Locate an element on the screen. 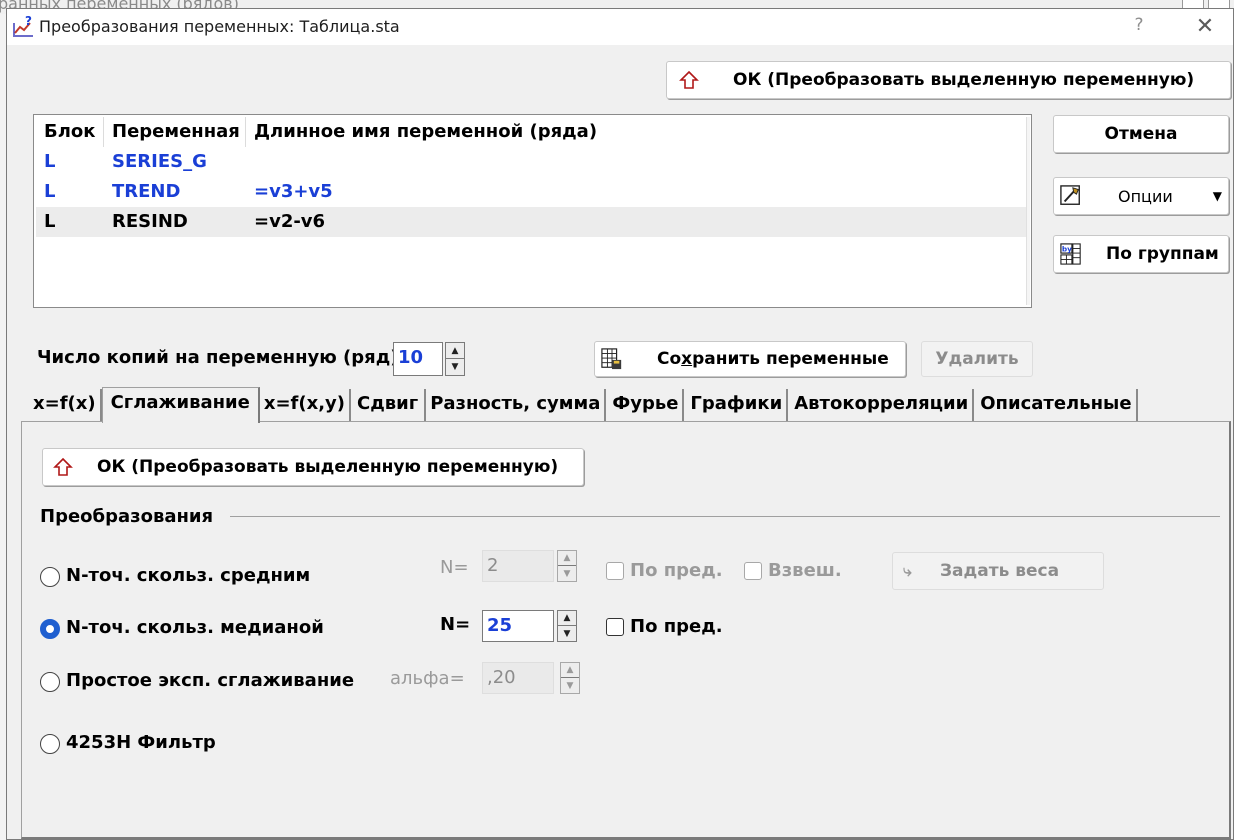 Image resolution: width=1234 pixels, height=840 pixels. tab-smoothing: Сглаживание is located at coordinates (180, 405).